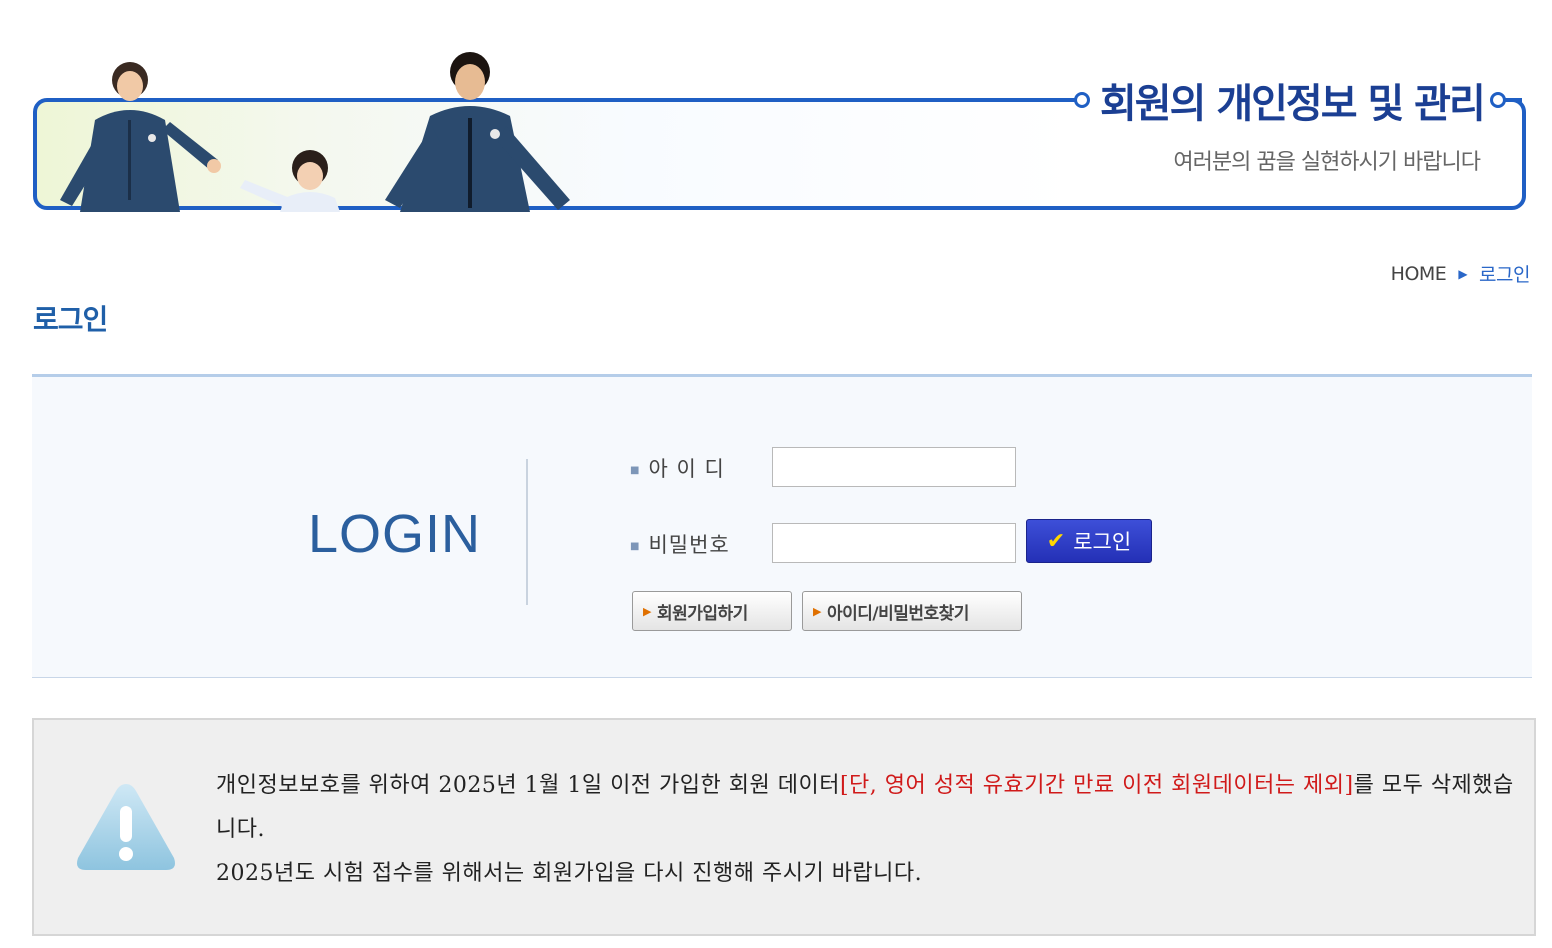  I want to click on login-button: ✔ 로그인, so click(1089, 541).